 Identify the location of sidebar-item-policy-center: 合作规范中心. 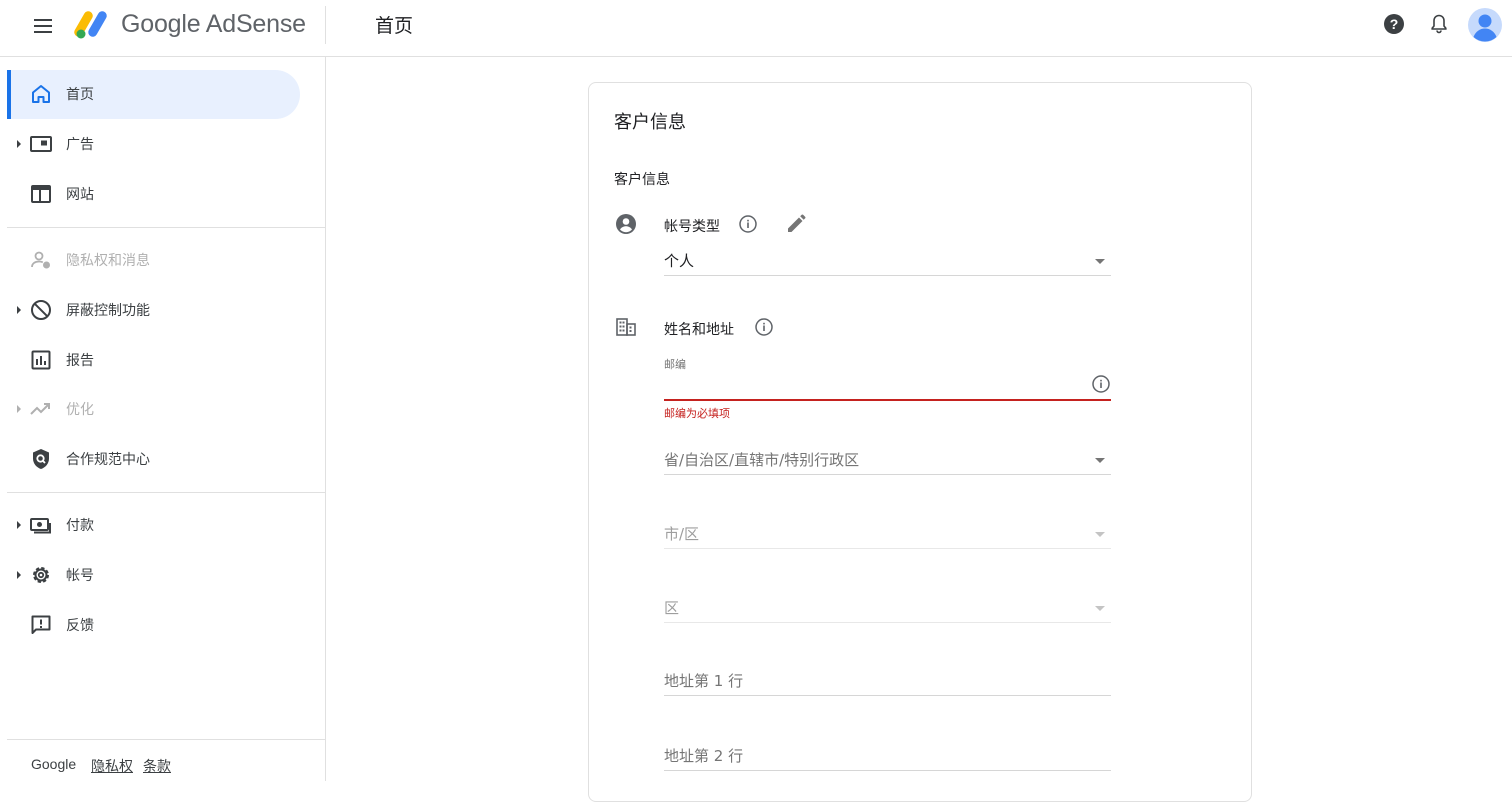
(153, 459).